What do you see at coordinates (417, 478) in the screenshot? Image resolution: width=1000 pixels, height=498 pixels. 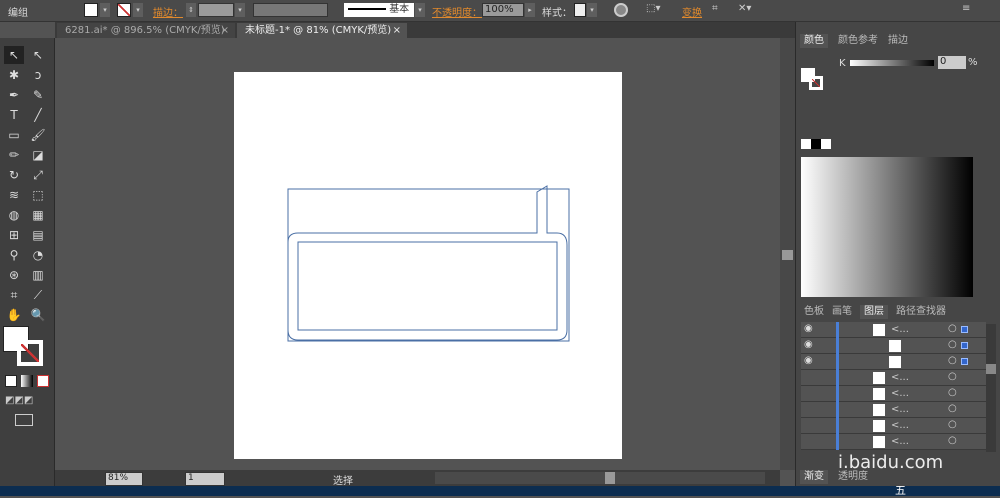 I see `status-bar: 81% 1 选择` at bounding box center [417, 478].